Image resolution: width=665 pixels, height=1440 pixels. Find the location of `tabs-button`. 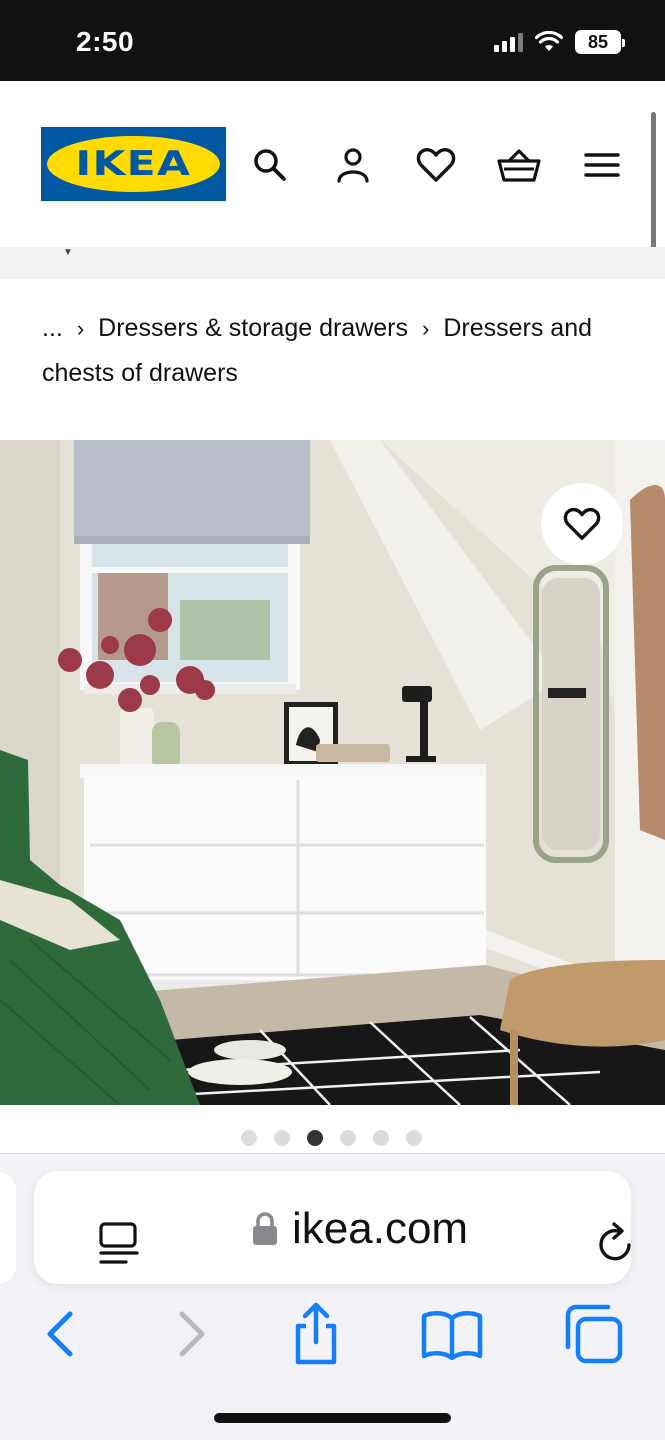

tabs-button is located at coordinates (593, 1334).